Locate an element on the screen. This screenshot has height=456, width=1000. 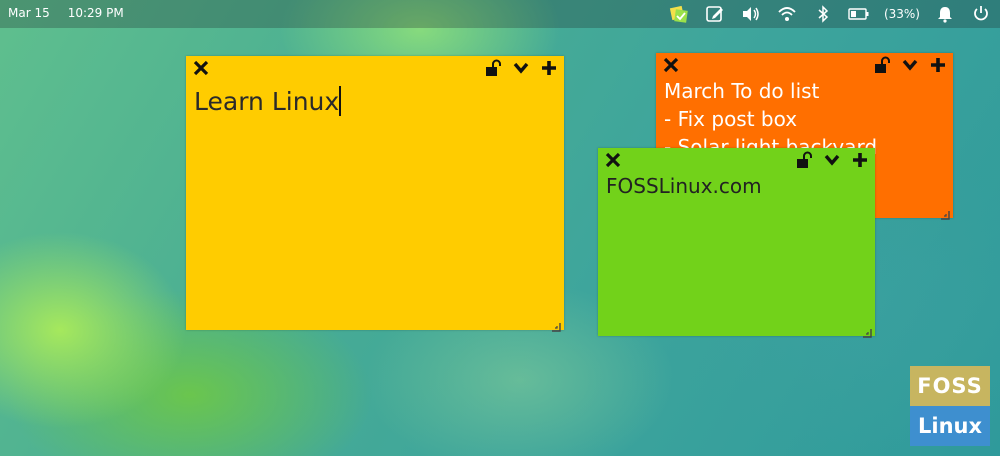
top-panel: Mar 15 10:29 PM (33%) is located at coordinates (500, 14).